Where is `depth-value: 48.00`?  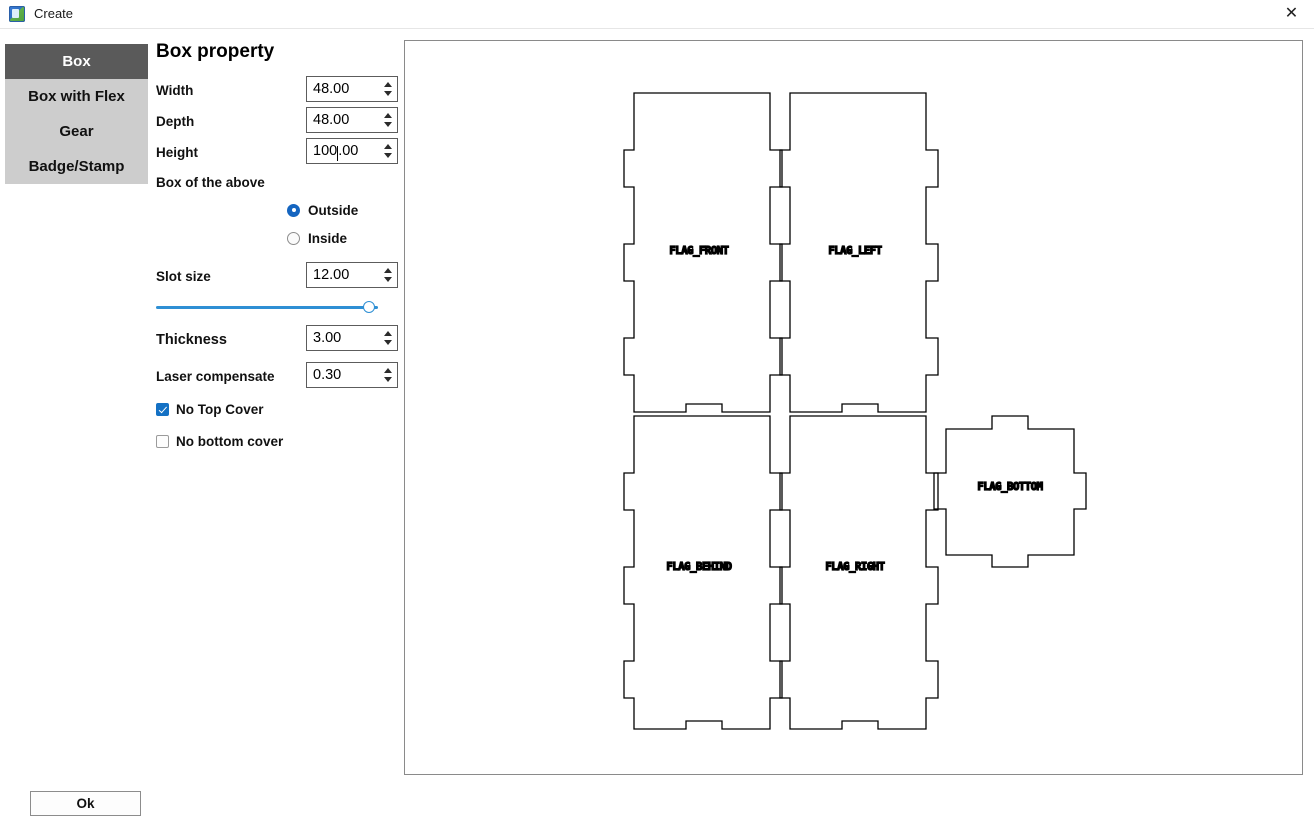
depth-value: 48.00 is located at coordinates (331, 120).